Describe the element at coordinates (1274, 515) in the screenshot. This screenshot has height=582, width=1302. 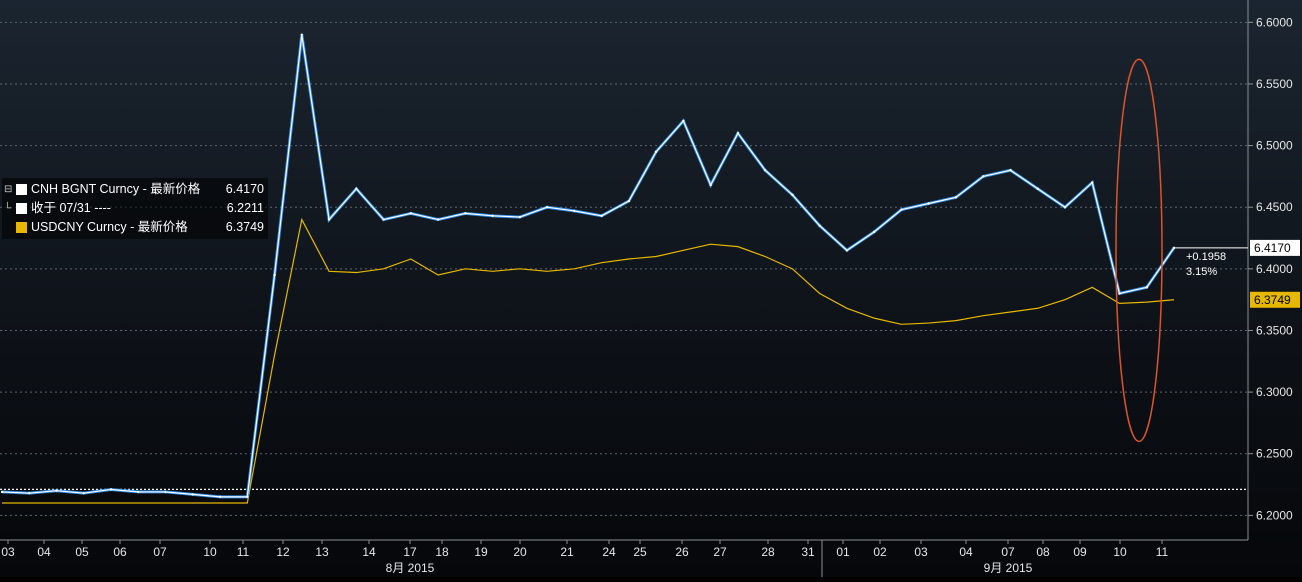
I see `y-tick-label: 6.2000` at that location.